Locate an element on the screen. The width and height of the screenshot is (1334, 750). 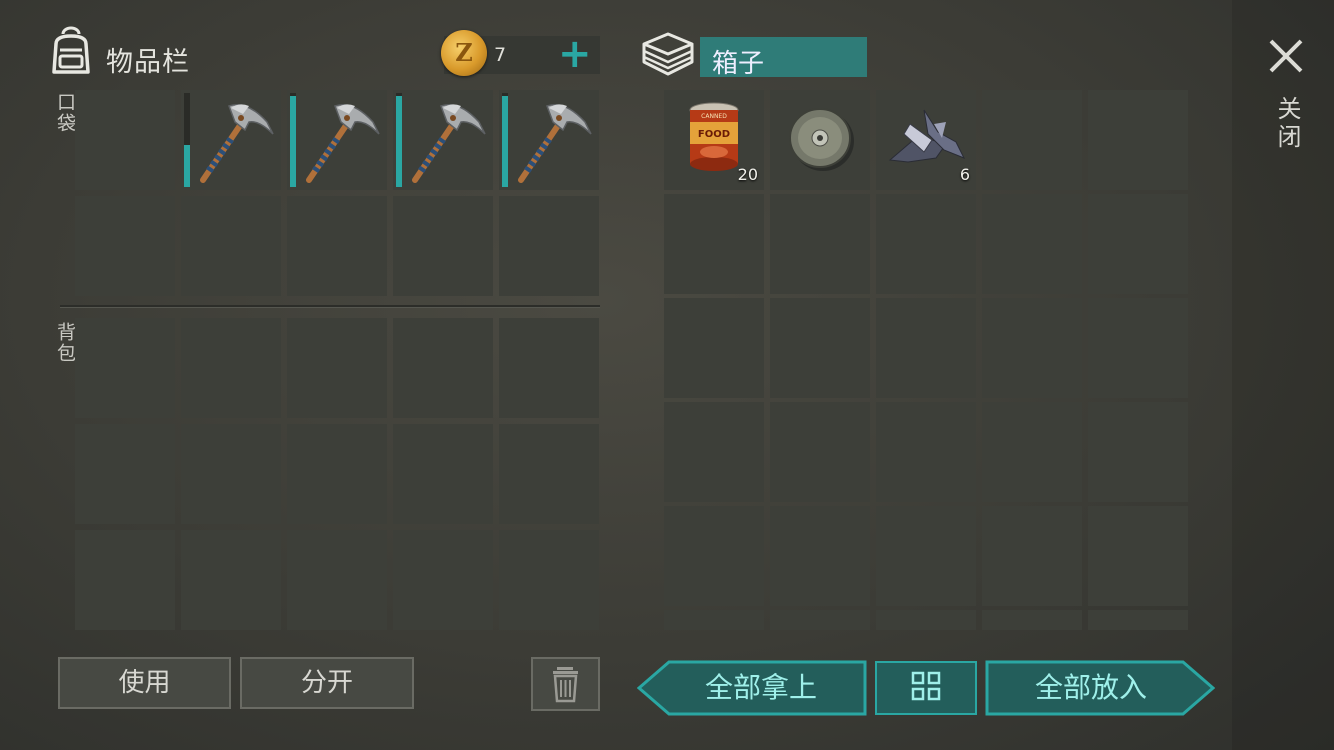
inventory-title: 物品栏 is located at coordinates (148, 62).